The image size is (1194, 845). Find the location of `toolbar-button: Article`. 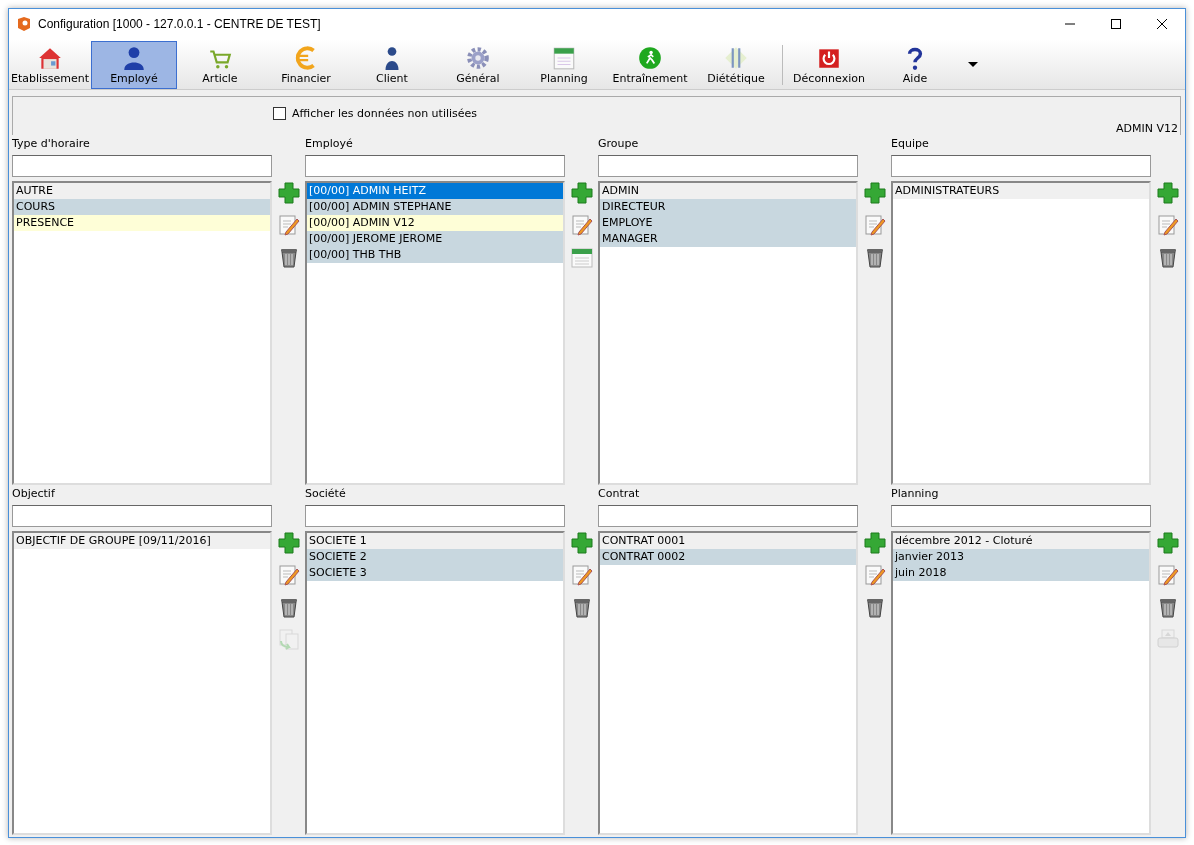

toolbar-button: Article is located at coordinates (220, 65).